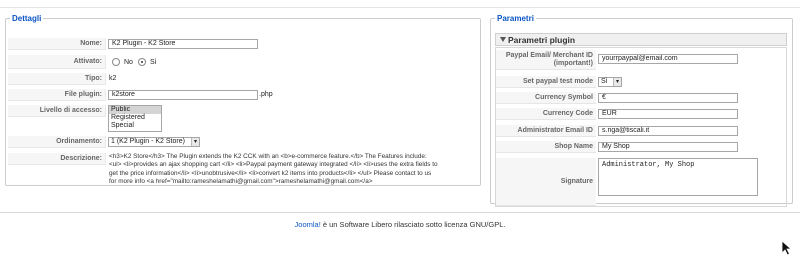 The height and width of the screenshot is (256, 800). What do you see at coordinates (515, 18) in the screenshot?
I see `params-legend: Parametri` at bounding box center [515, 18].